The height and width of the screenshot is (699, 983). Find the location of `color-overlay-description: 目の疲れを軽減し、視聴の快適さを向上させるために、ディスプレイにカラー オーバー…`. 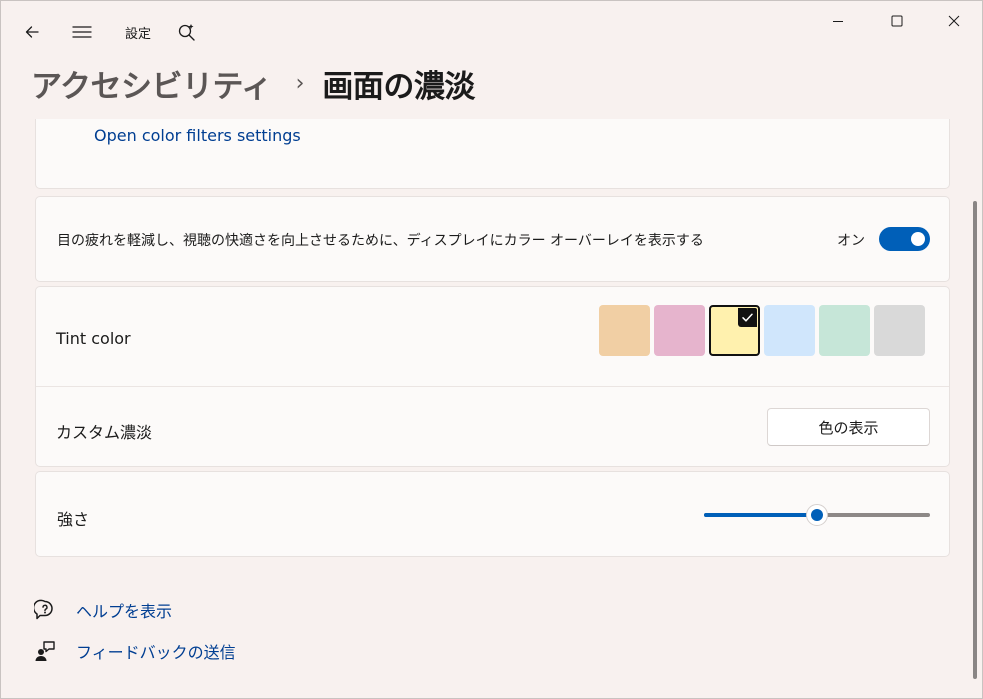

color-overlay-description: 目の疲れを軽減し、視聴の快適さを向上させるために、ディスプレイにカラー オーバー… is located at coordinates (380, 241).